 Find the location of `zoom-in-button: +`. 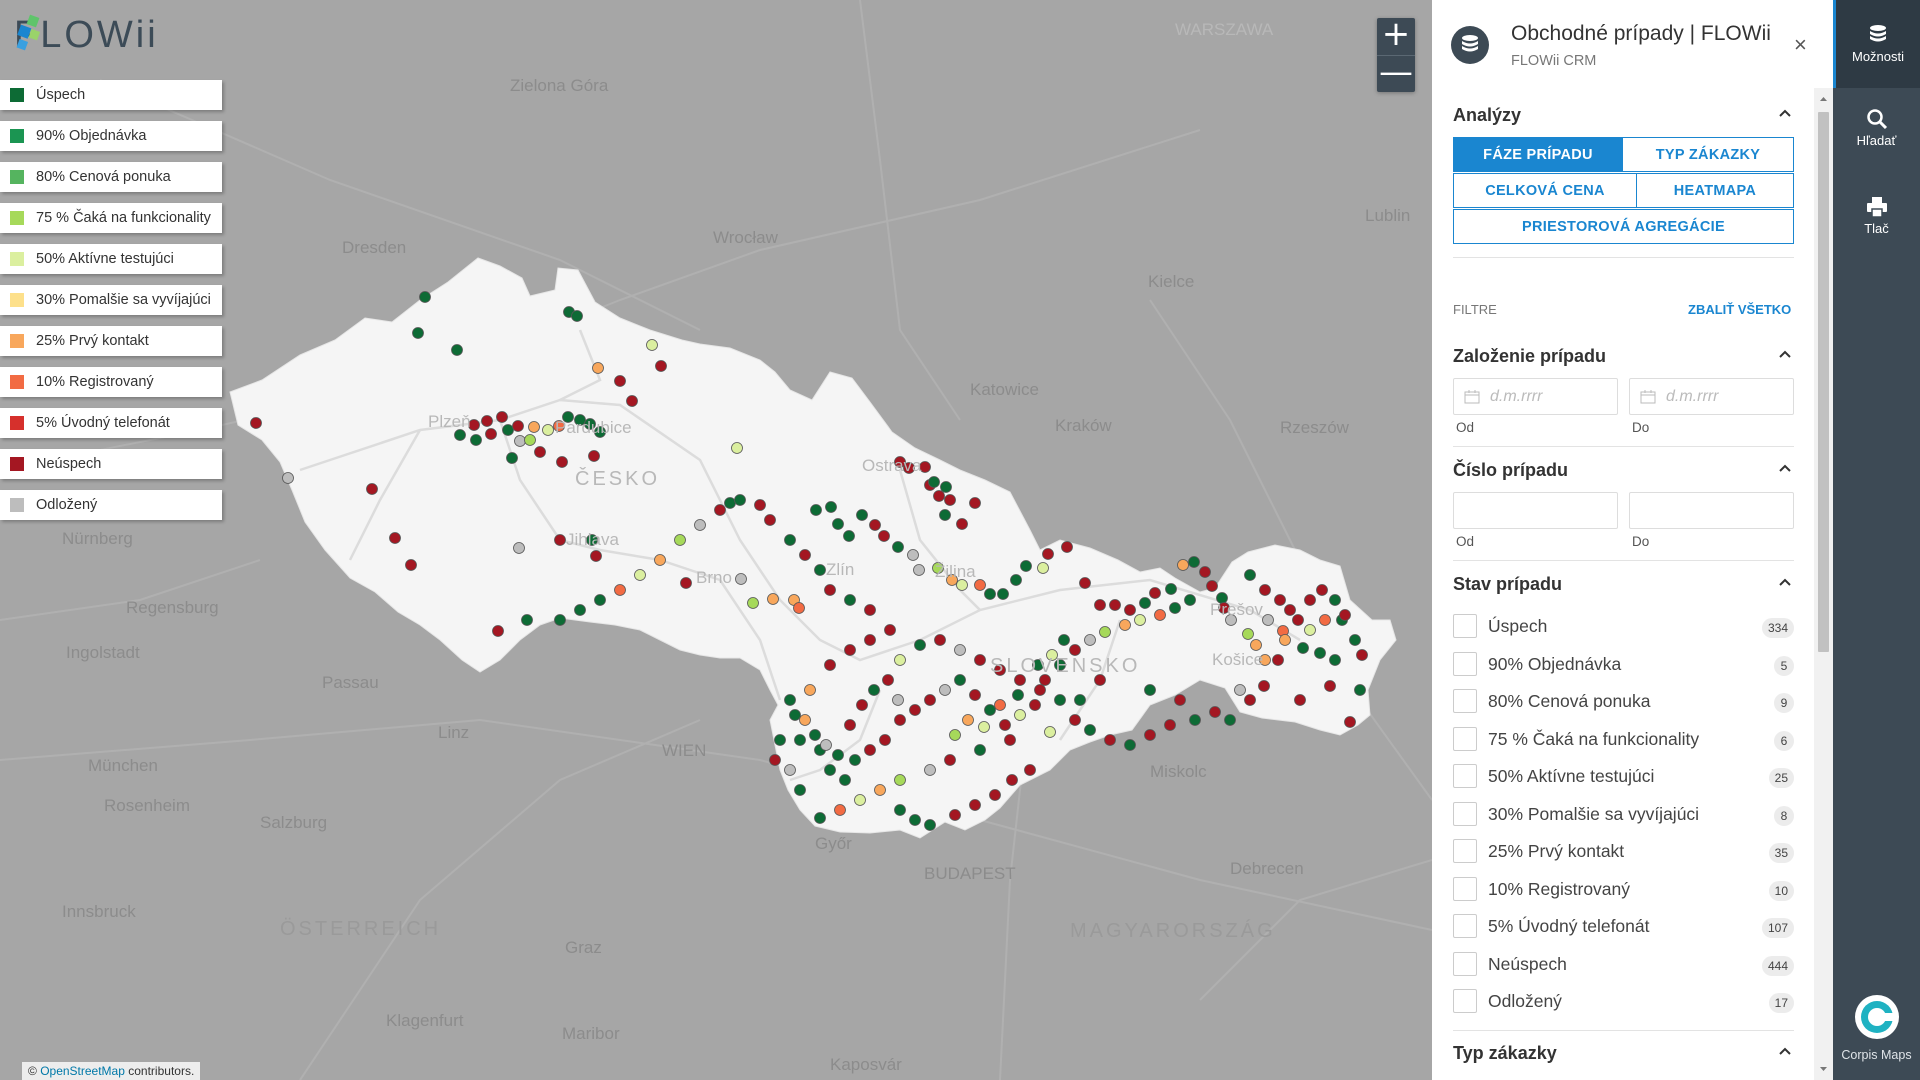

zoom-in-button: + is located at coordinates (1396, 36).